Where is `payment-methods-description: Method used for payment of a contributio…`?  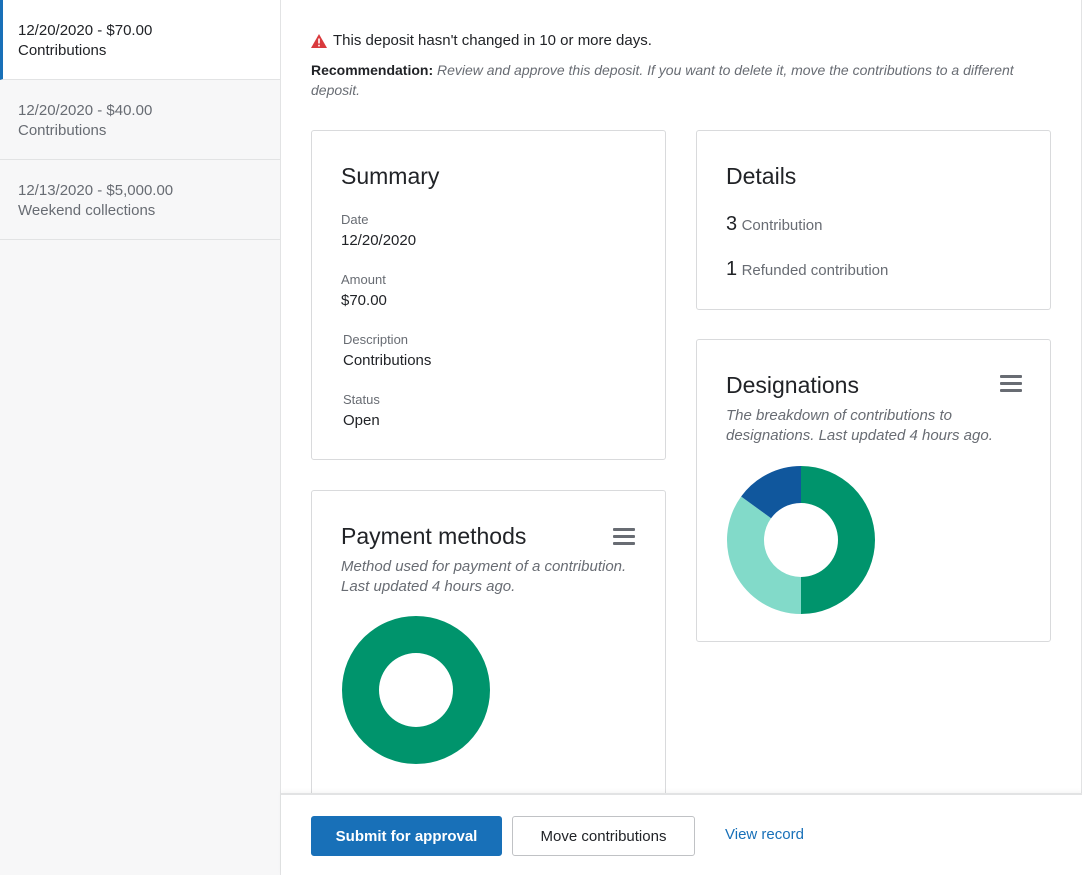 payment-methods-description: Method used for payment of a contributio… is located at coordinates (484, 576).